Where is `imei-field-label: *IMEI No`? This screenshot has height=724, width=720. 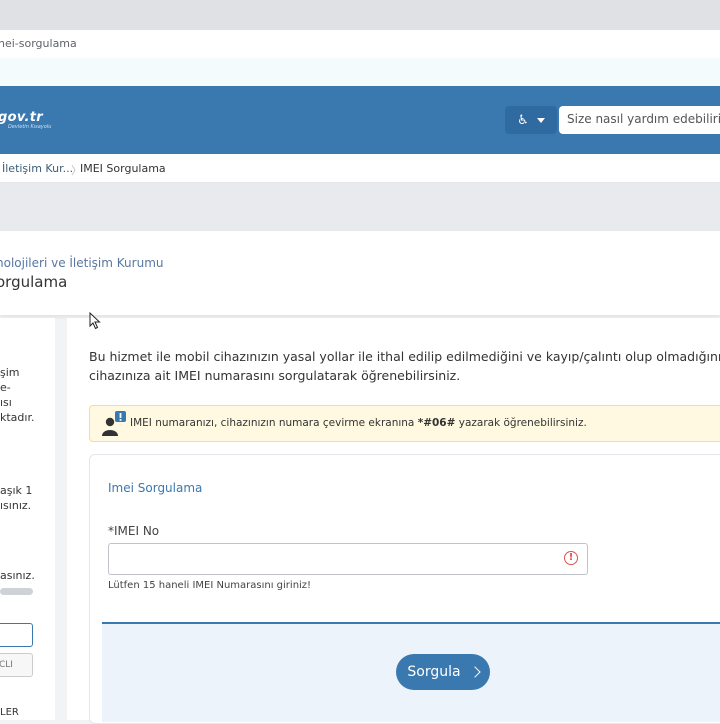
imei-field-label: *IMEI No is located at coordinates (134, 531).